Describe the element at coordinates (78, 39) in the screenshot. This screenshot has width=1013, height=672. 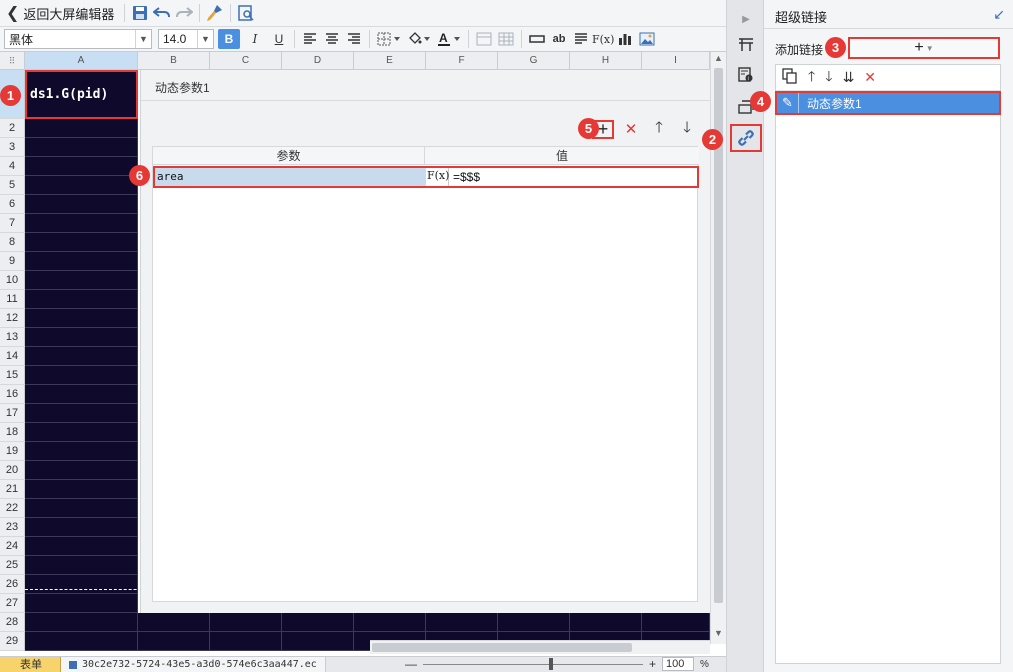
I see `font-family-select: 黑体 ▼` at that location.